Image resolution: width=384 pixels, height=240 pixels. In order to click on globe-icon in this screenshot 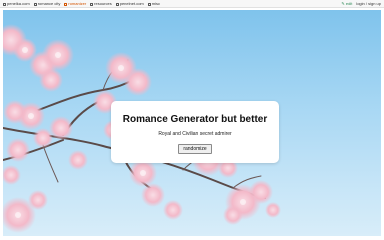, I will do `click(117, 4)`.